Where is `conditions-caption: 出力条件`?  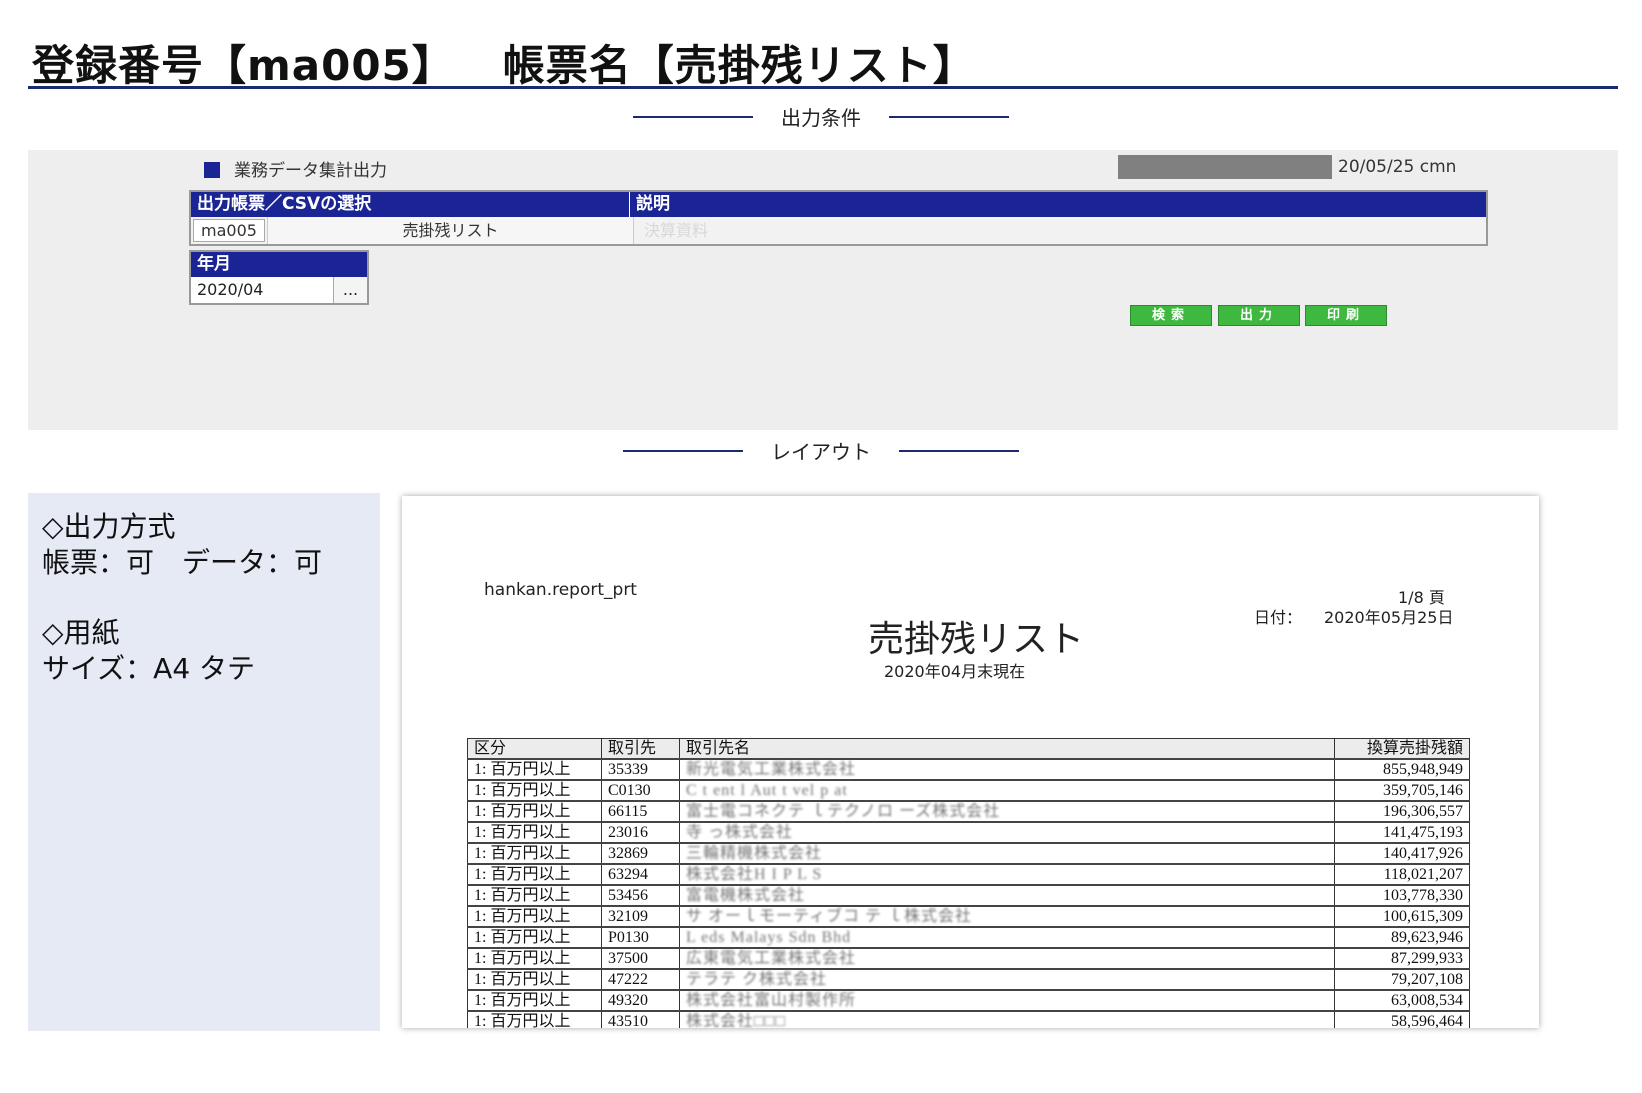 conditions-caption: 出力条件 is located at coordinates (821, 117).